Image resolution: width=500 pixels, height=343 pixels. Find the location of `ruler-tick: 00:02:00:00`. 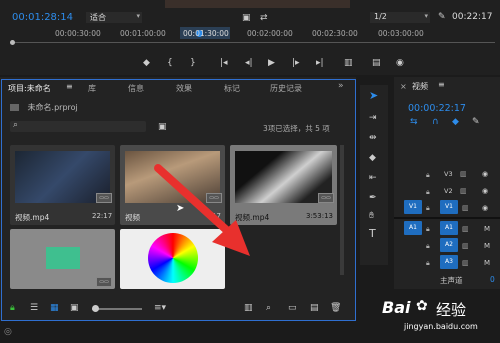

ruler-tick: 00:02:00:00 is located at coordinates (270, 33).